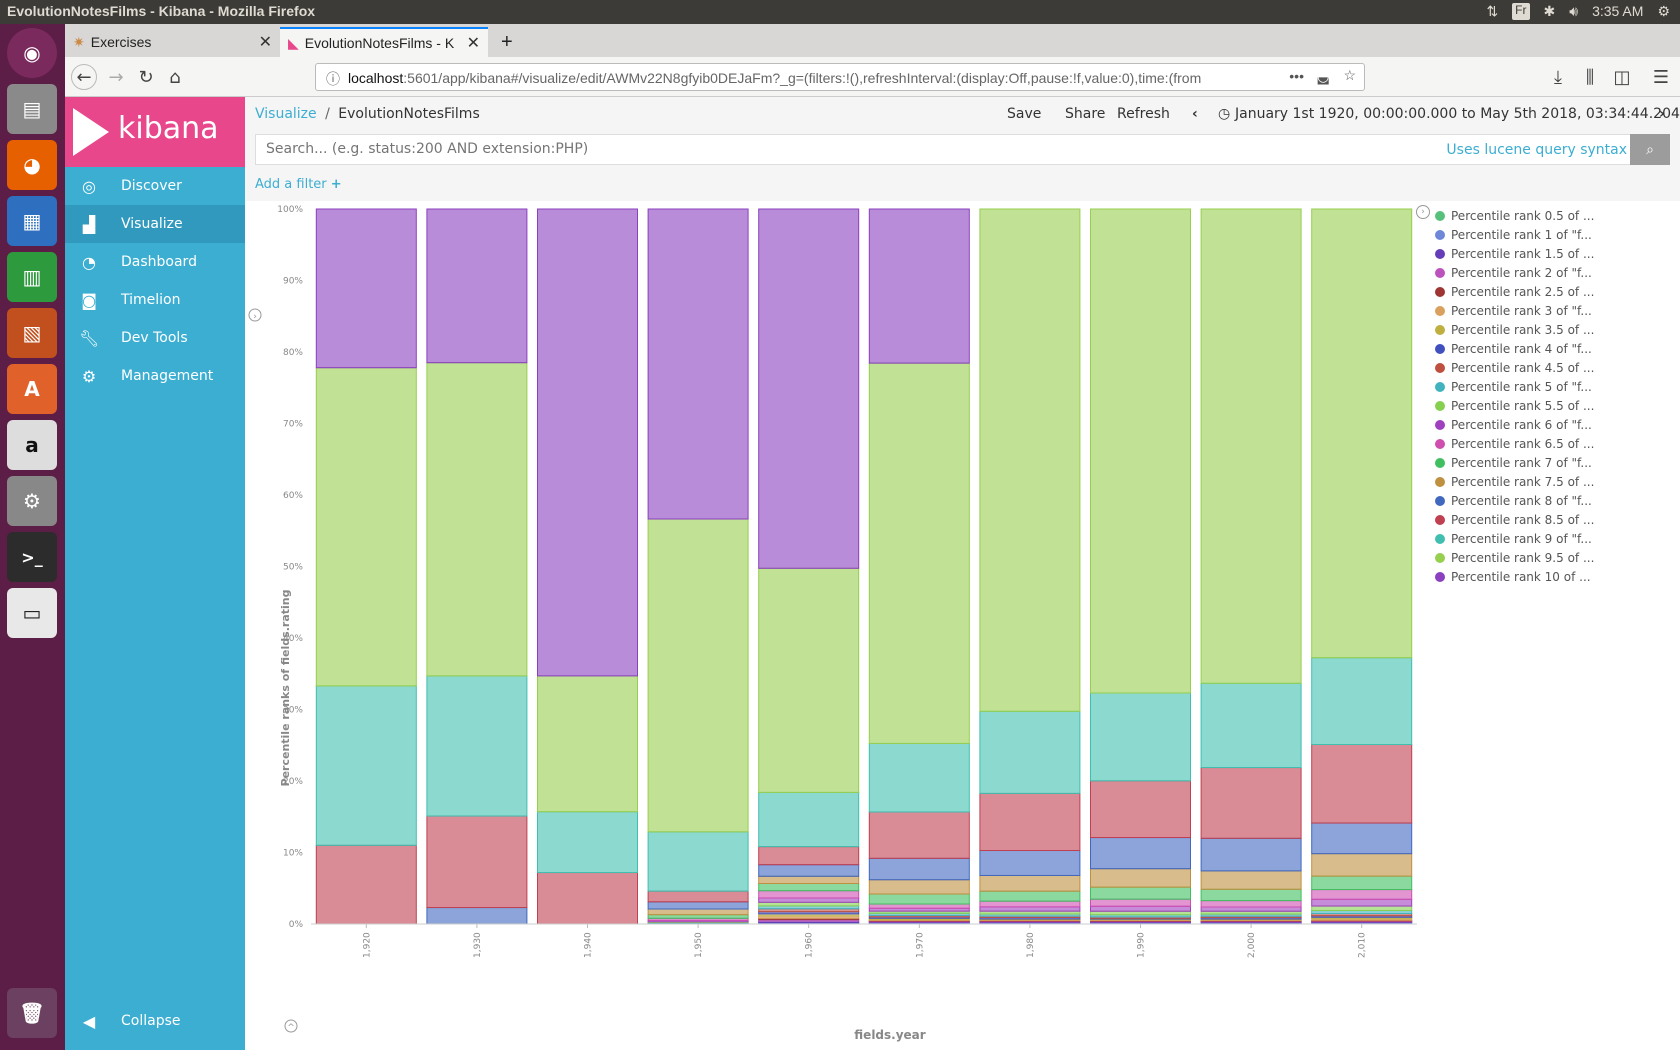 This screenshot has width=1680, height=1050. What do you see at coordinates (1521, 11) in the screenshot?
I see `keyboard-layout-indicator: Fr` at bounding box center [1521, 11].